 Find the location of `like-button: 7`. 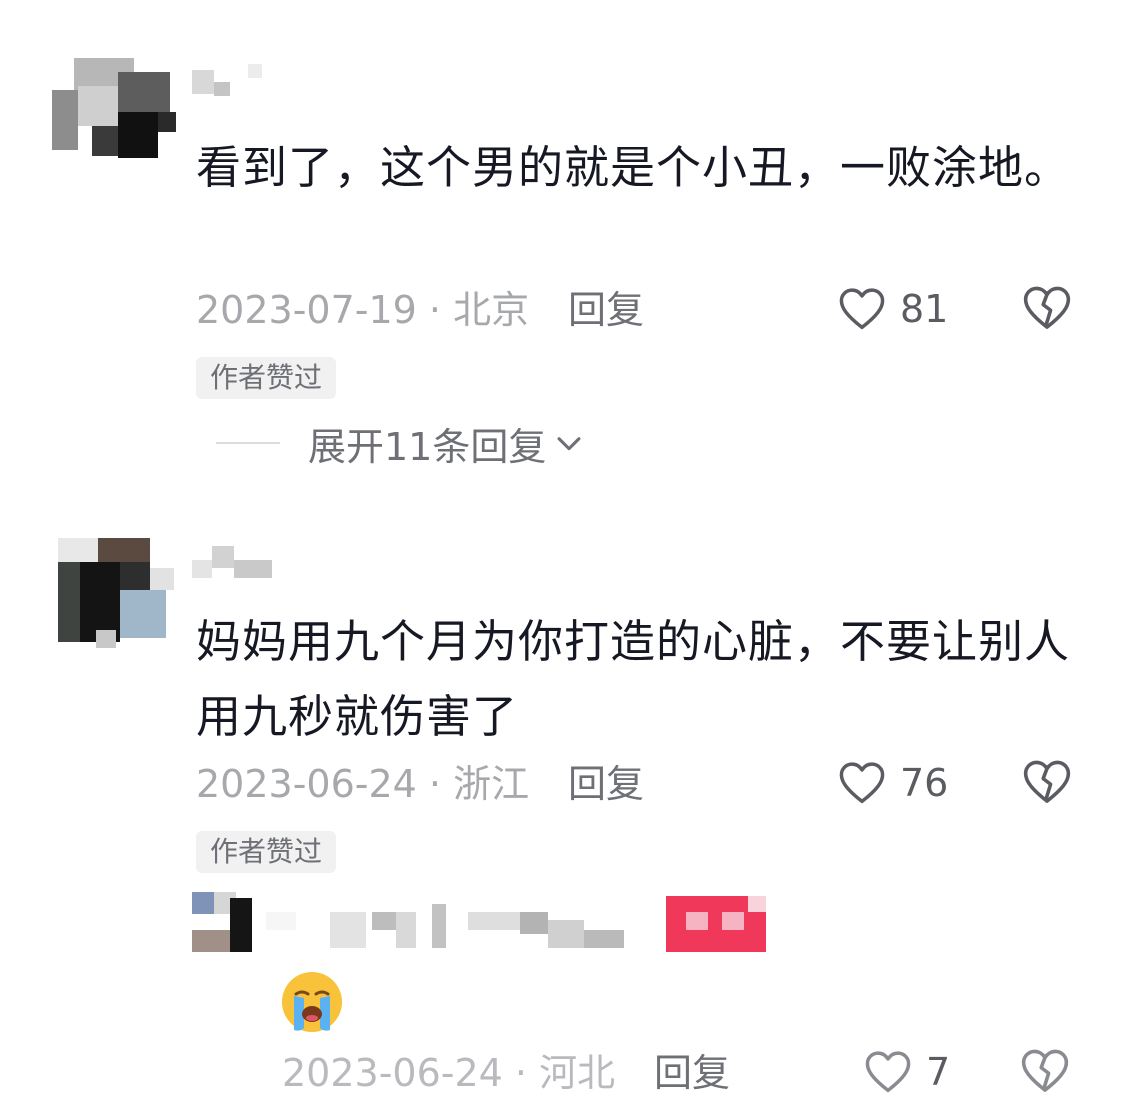

like-button: 7 is located at coordinates (906, 1072).